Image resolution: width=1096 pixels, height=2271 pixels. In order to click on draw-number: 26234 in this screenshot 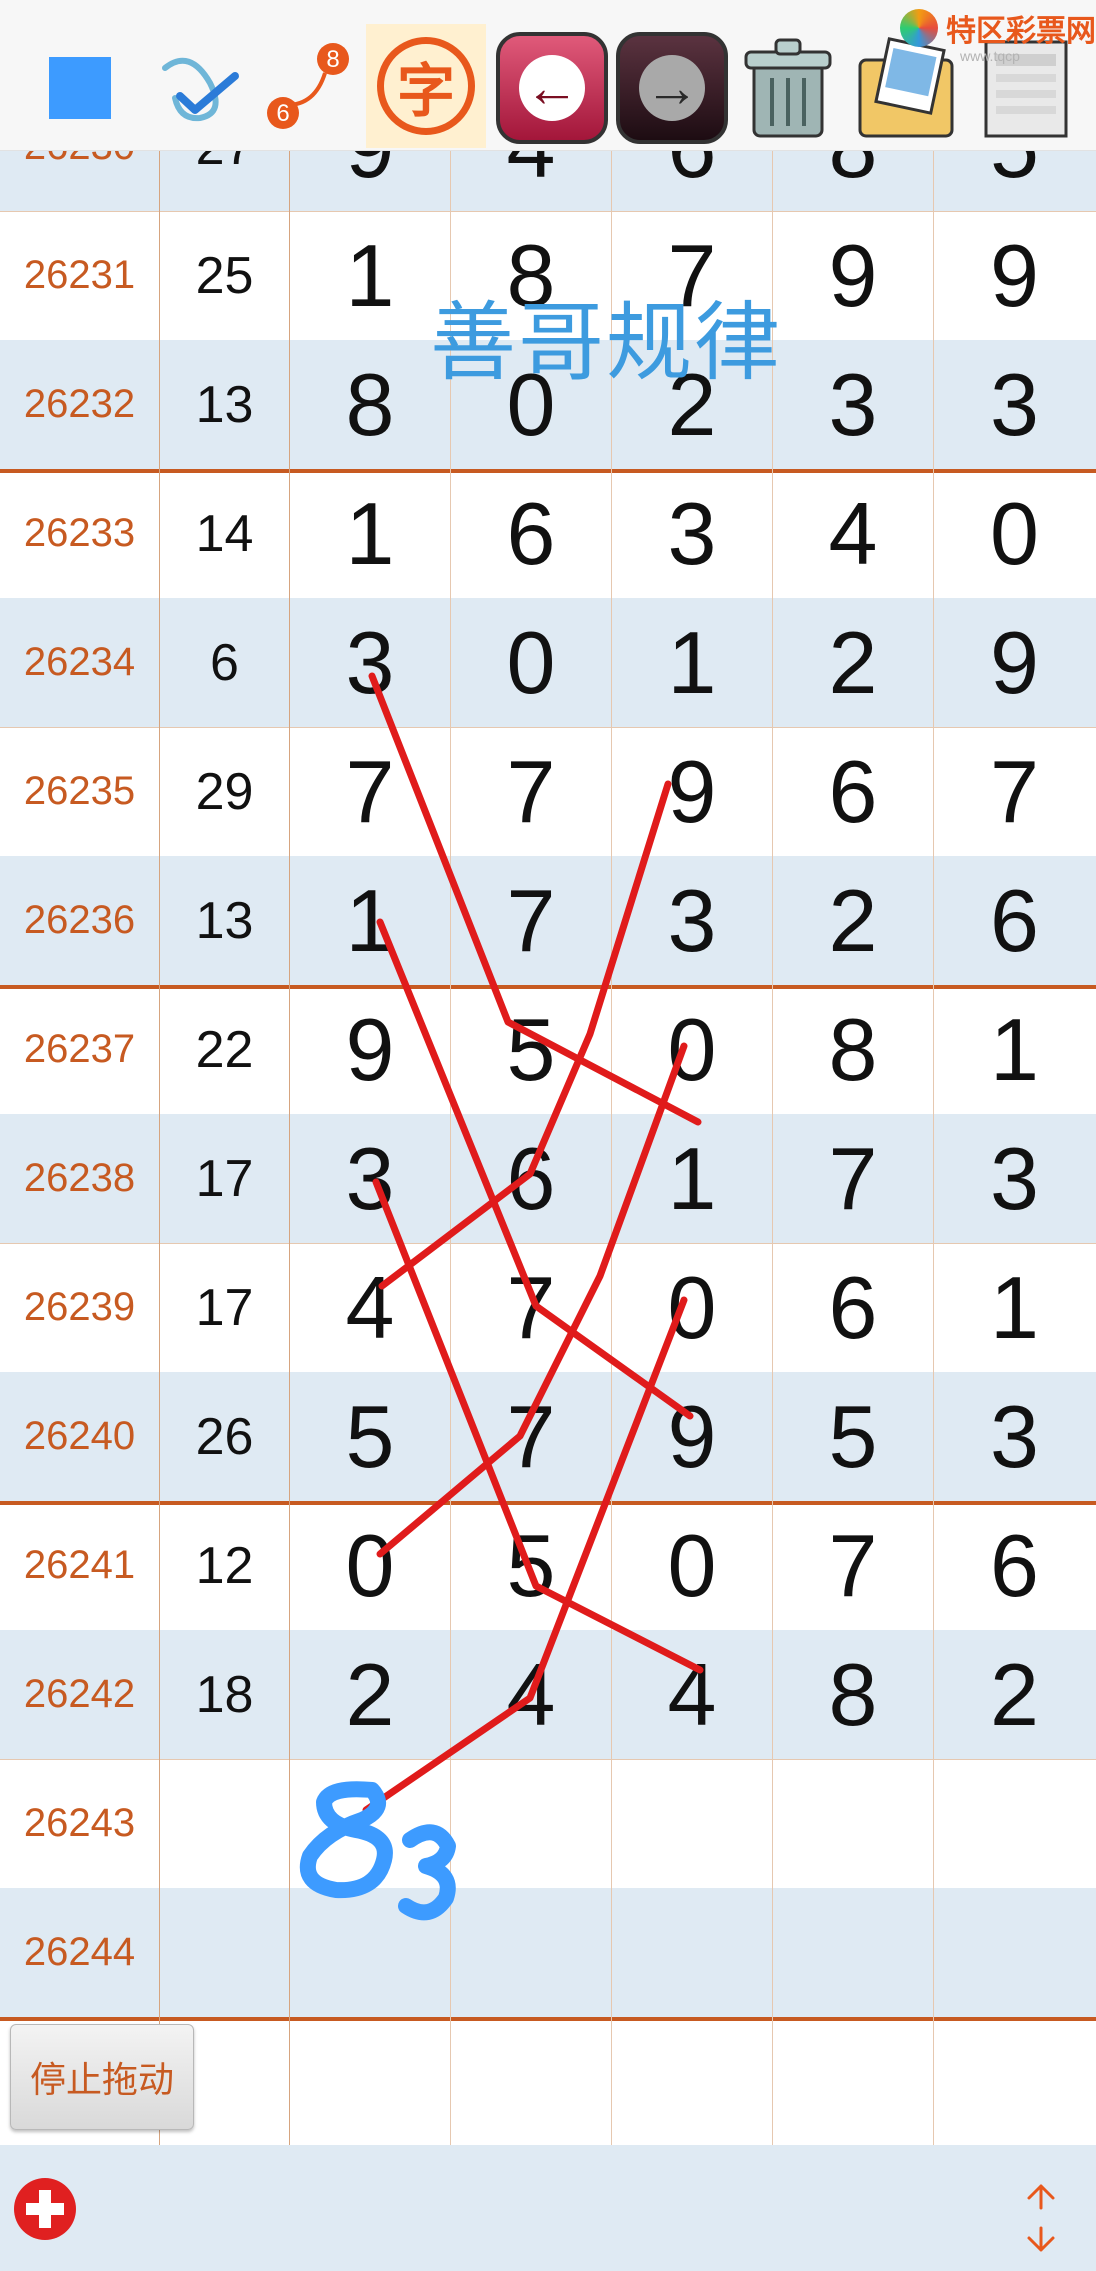, I will do `click(80, 662)`.